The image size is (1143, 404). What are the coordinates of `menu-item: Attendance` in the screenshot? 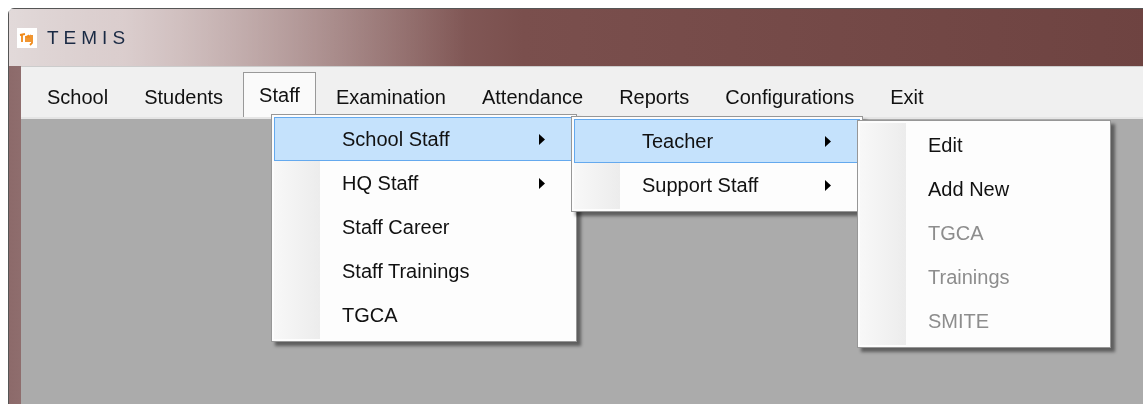 It's located at (532, 96).